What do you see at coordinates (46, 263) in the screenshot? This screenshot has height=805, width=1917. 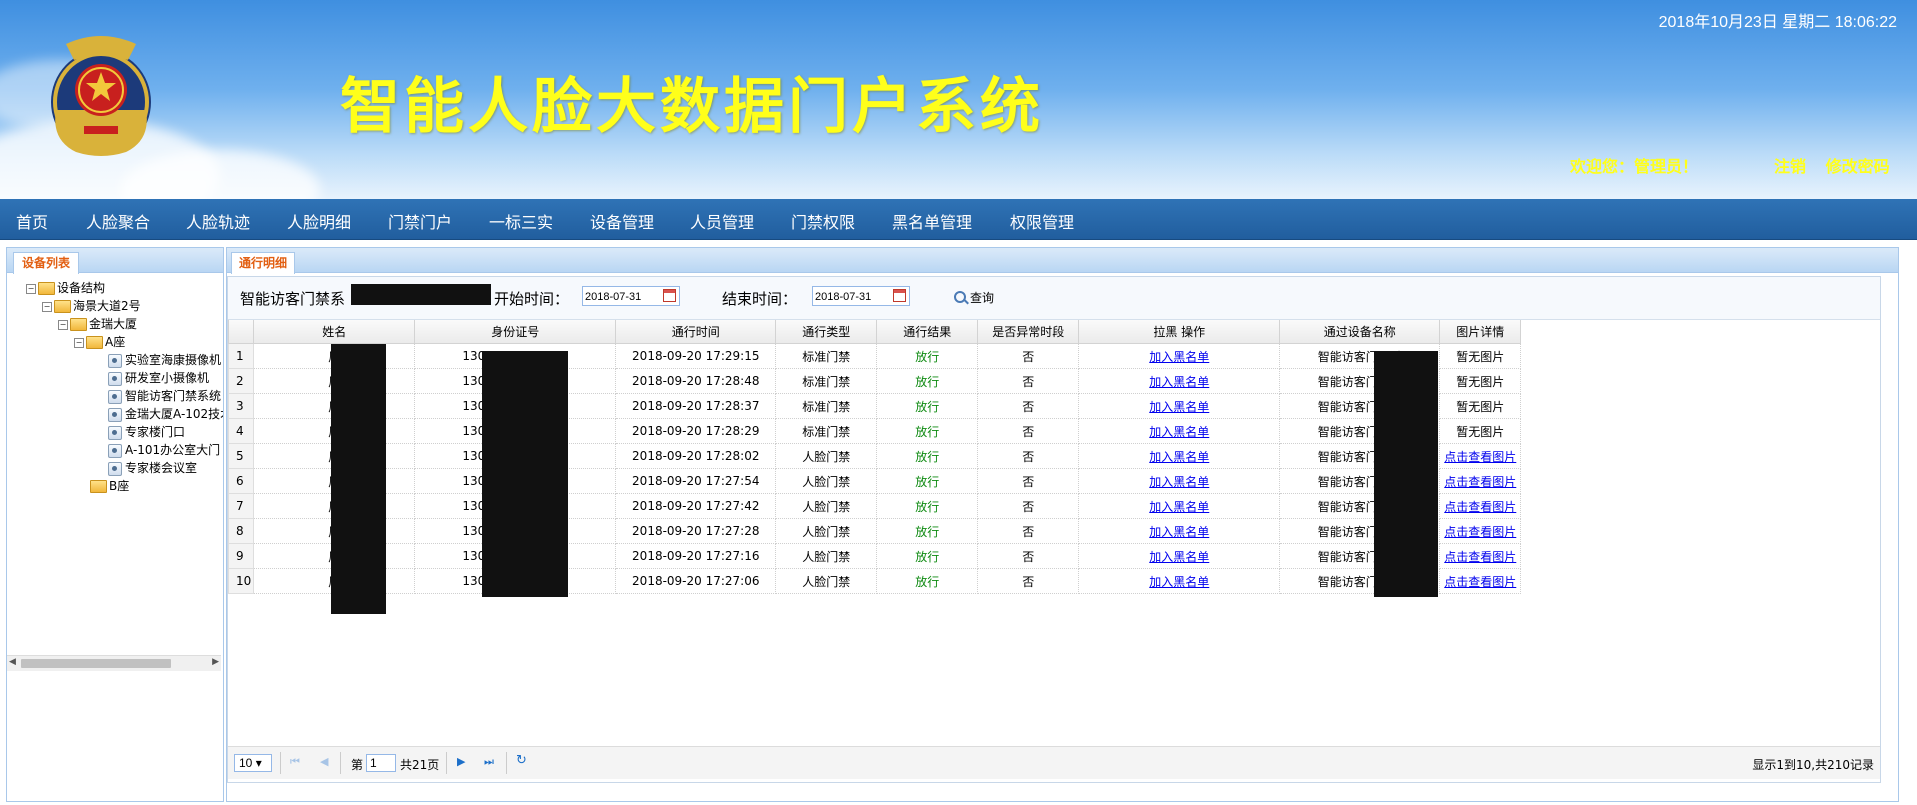 I see `tab-device-list: 设备列表` at bounding box center [46, 263].